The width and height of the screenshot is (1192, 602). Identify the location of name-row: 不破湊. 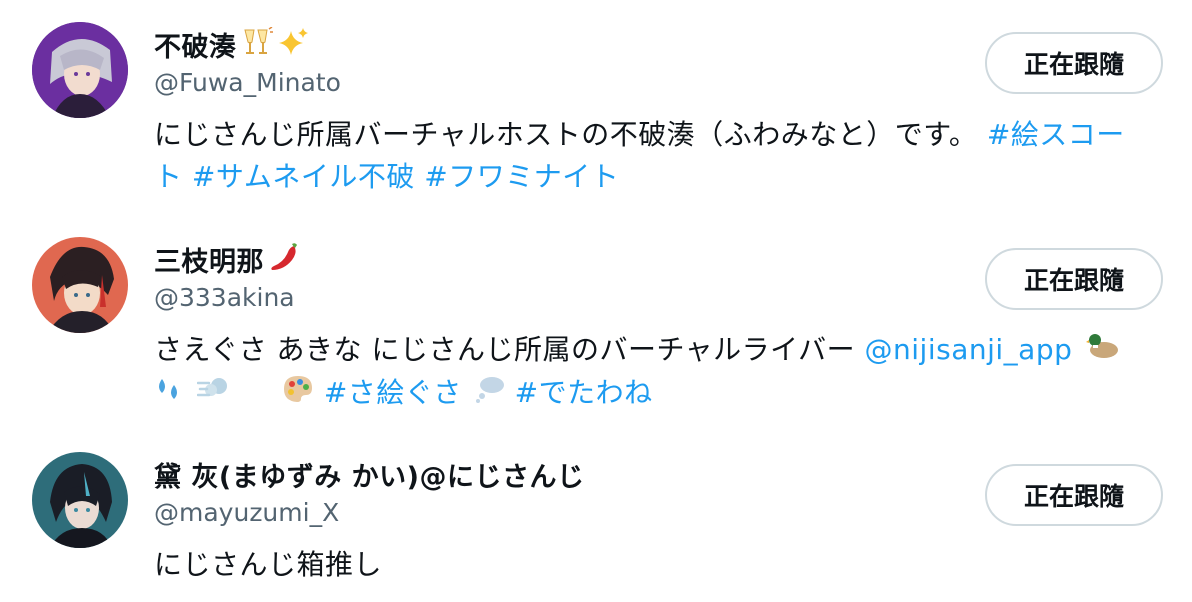
(231, 44).